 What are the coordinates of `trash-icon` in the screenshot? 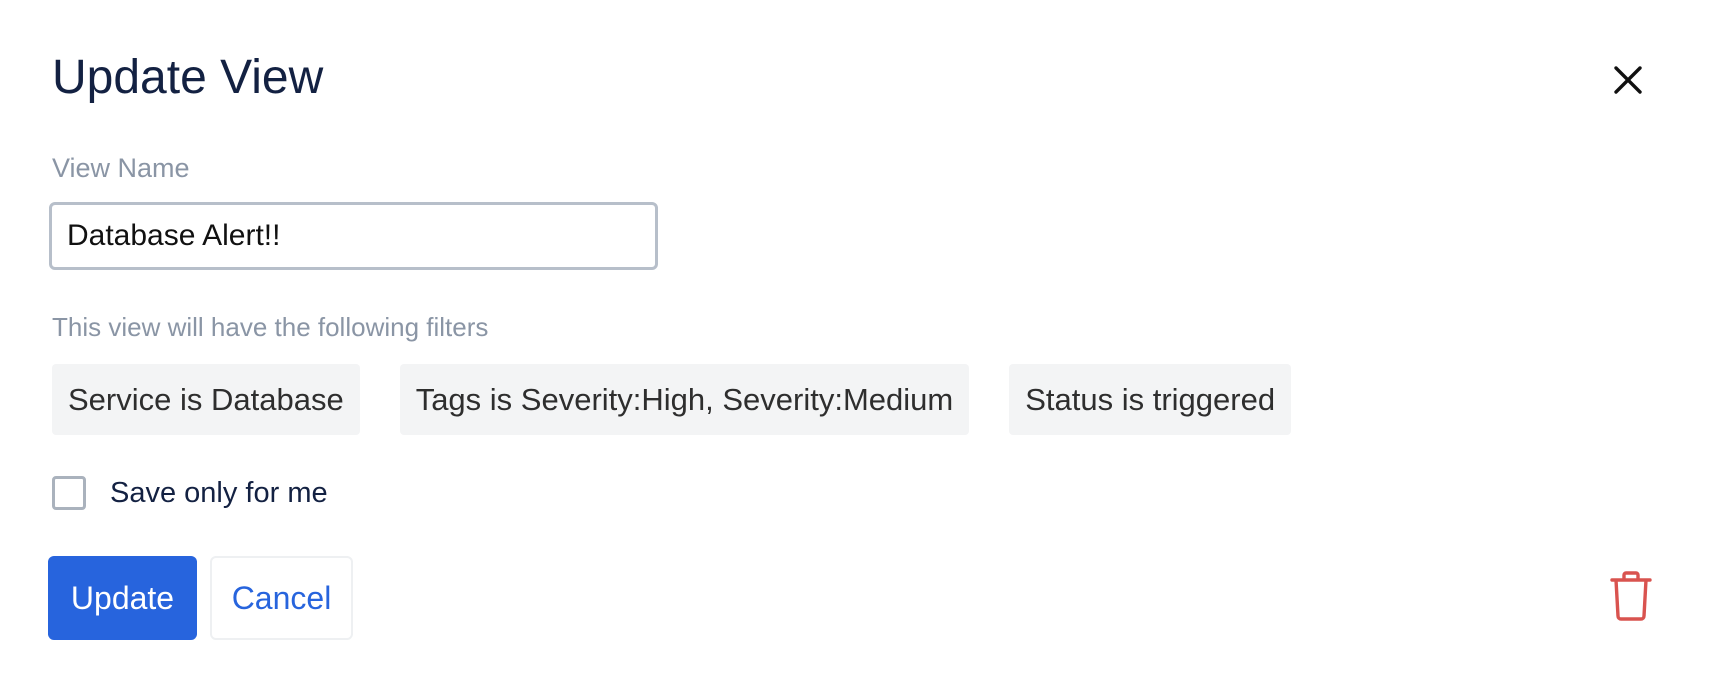 It's located at (1631, 596).